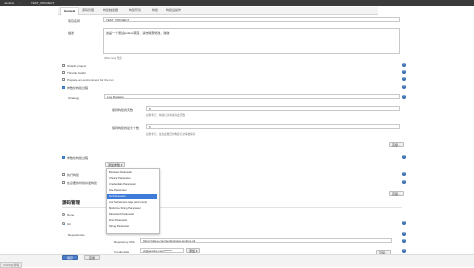  Describe the element at coordinates (73, 175) in the screenshot. I see `concurrent-label: 执行构建` at that location.